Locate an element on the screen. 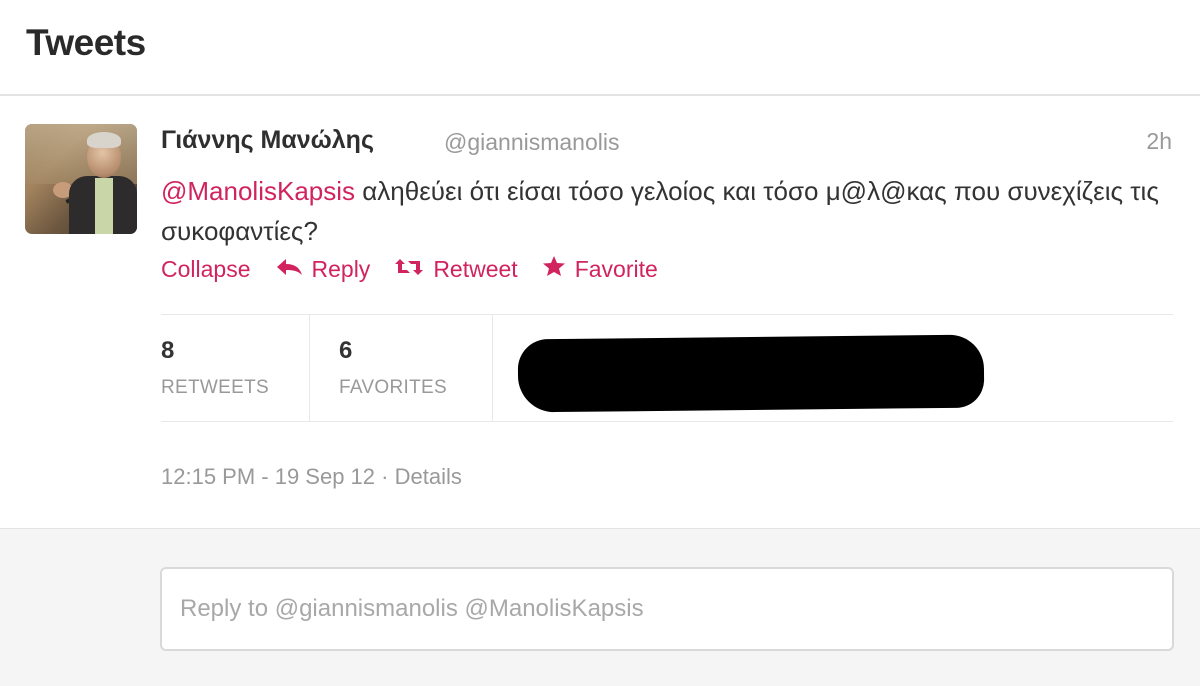 The image size is (1200, 686). tweet-meta: 12:15 PM - 19 Sep 12 · Details is located at coordinates (311, 477).